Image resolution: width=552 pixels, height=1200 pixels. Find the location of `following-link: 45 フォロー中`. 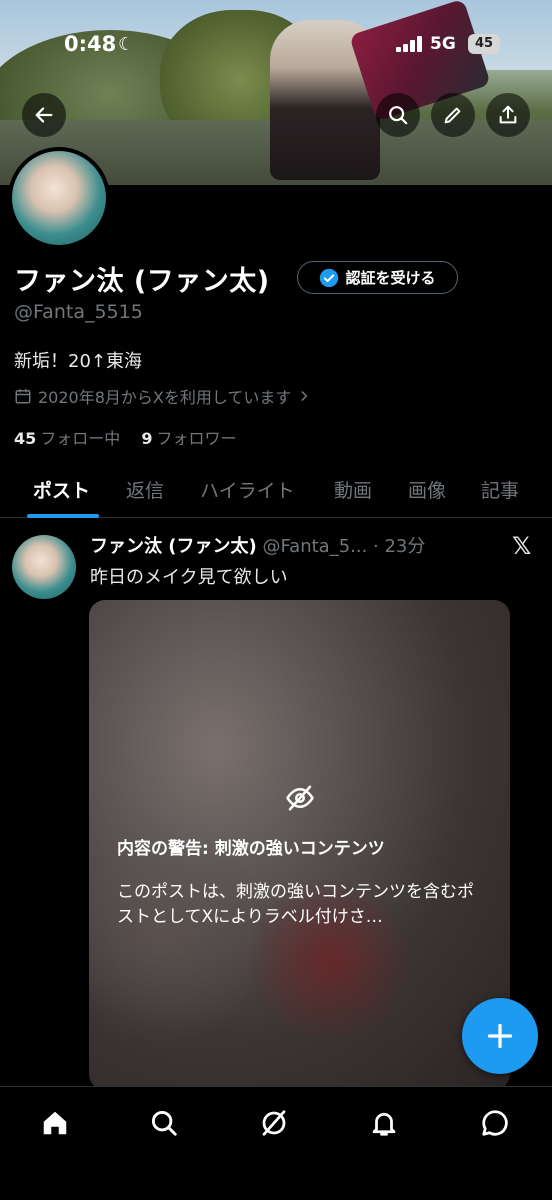

following-link: 45 フォロー中 is located at coordinates (67, 438).